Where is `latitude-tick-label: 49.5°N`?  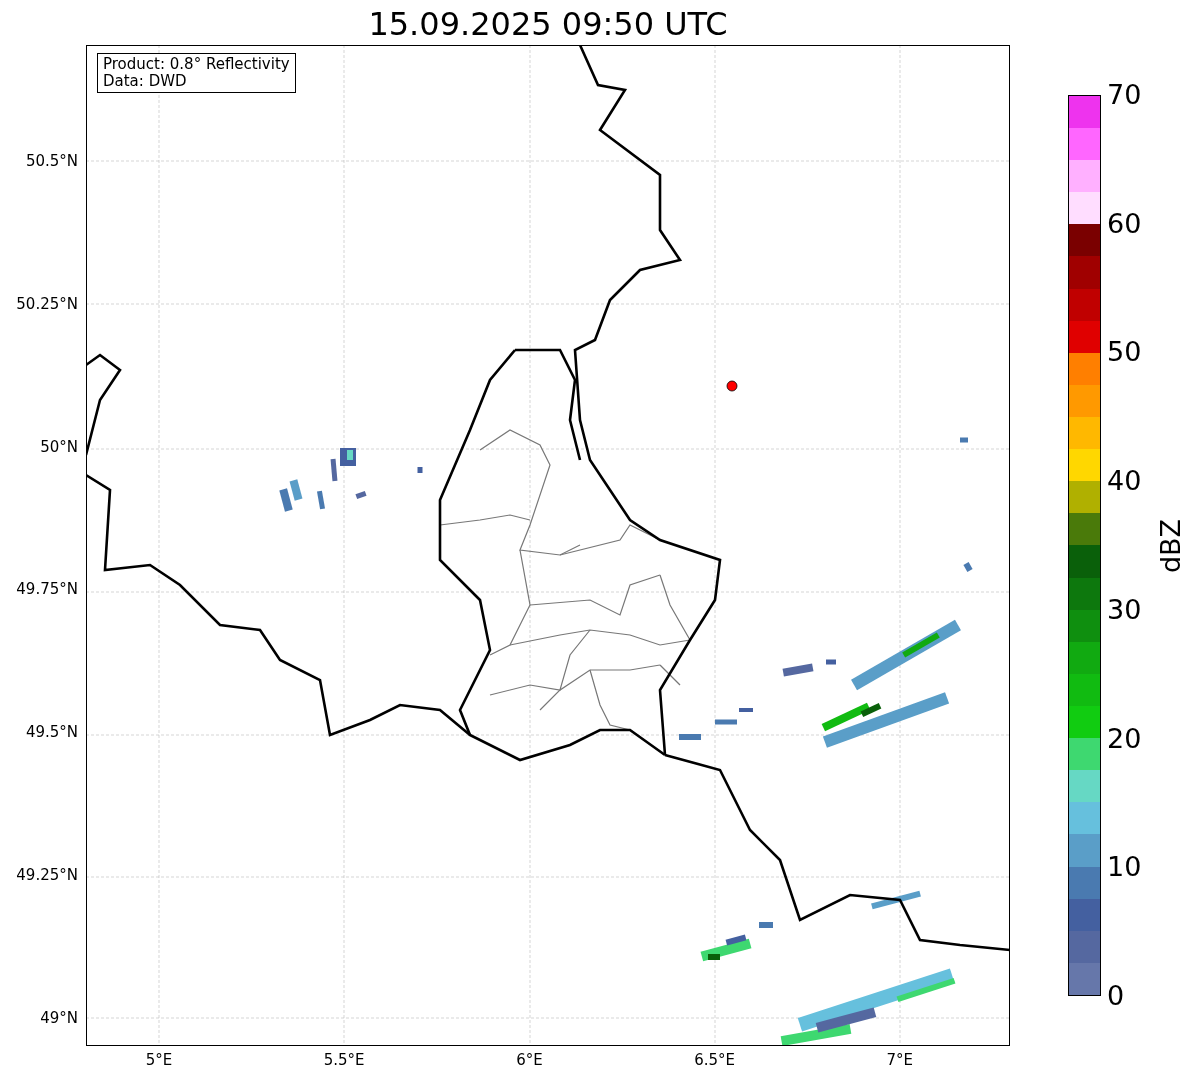 latitude-tick-label: 49.5°N is located at coordinates (51, 732).